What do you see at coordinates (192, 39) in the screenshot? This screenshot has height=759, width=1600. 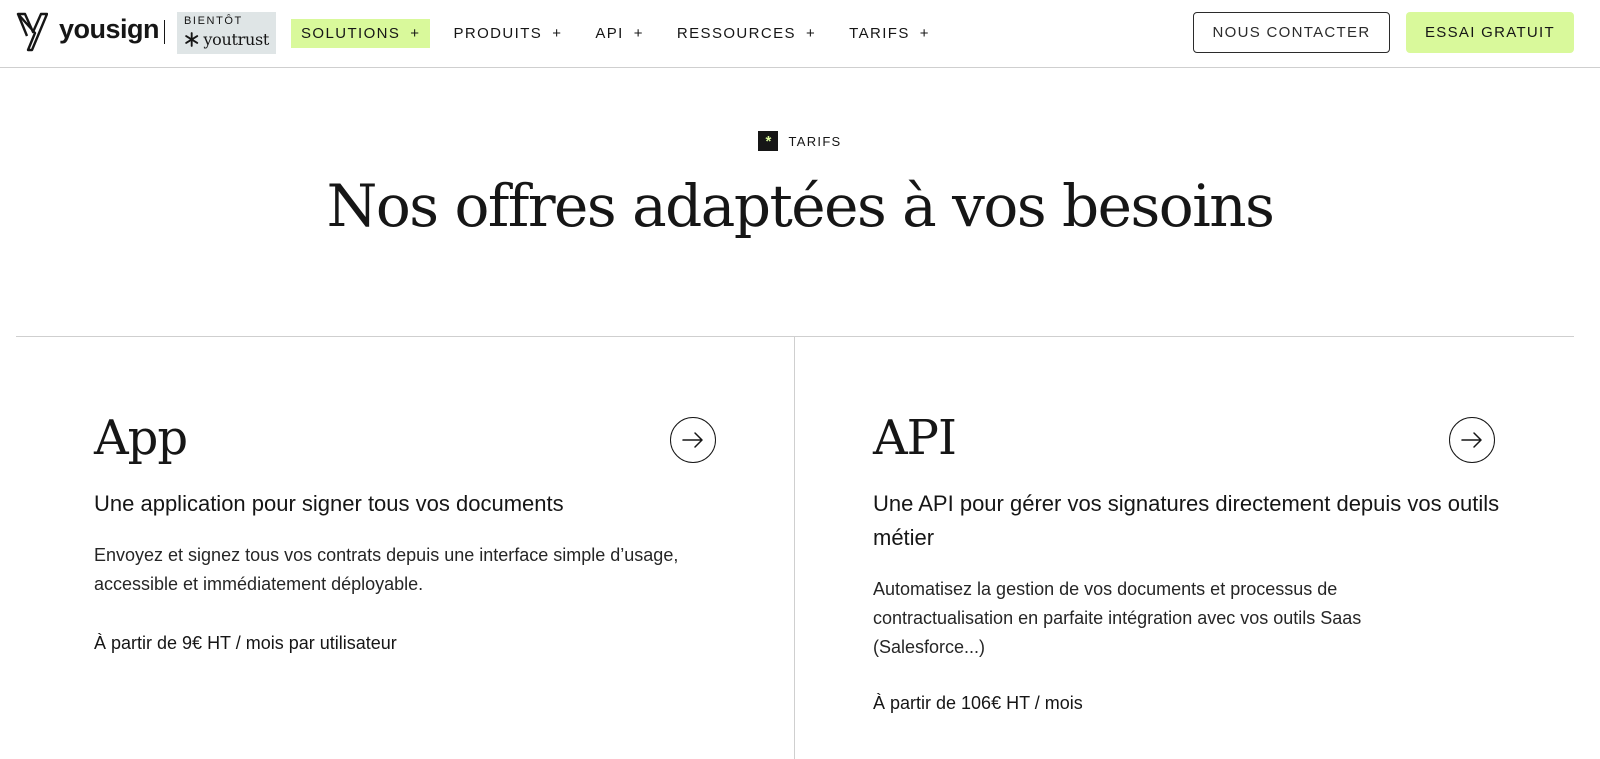 I see `youtrust-asterisk-icon` at bounding box center [192, 39].